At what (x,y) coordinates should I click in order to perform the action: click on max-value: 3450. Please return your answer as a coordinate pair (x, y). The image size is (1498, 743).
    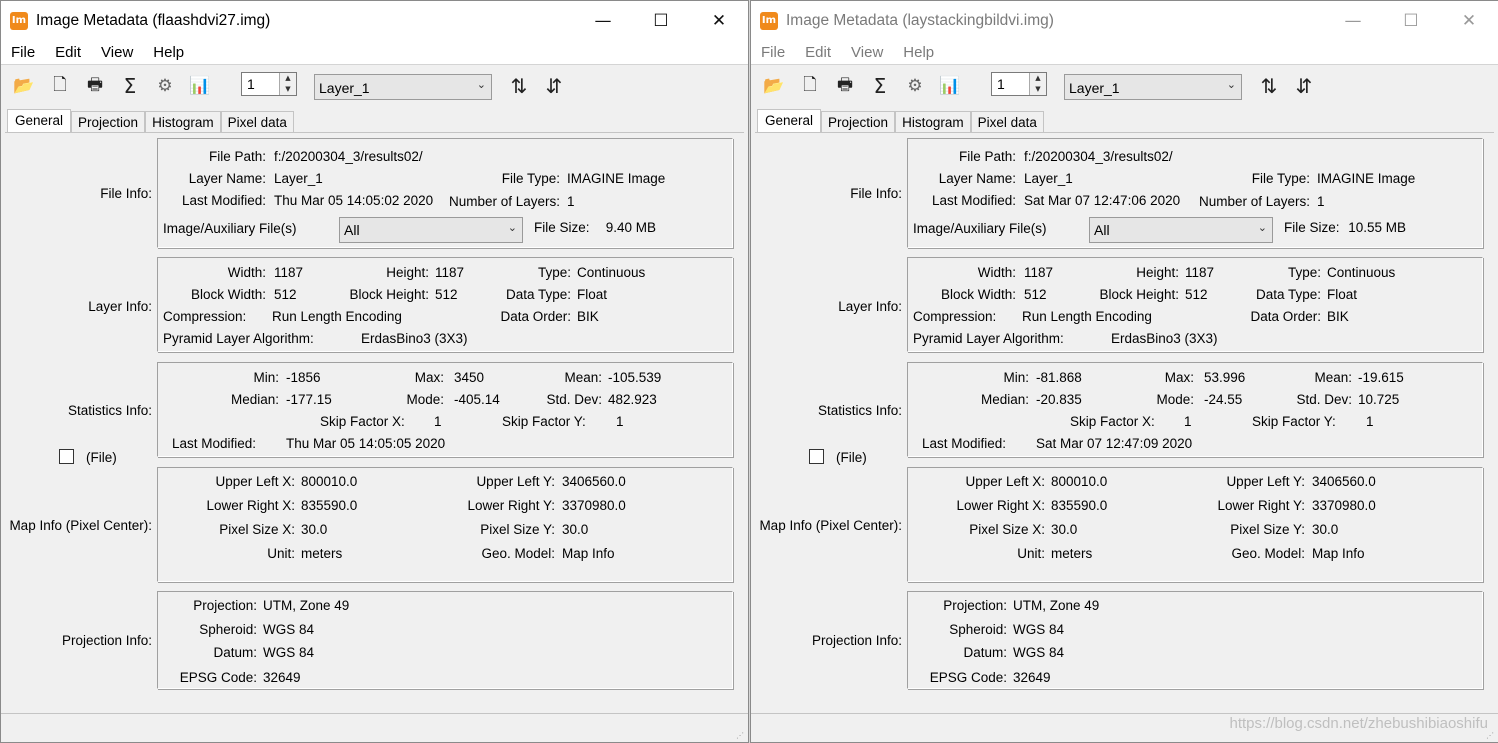
    Looking at the image, I should click on (469, 377).